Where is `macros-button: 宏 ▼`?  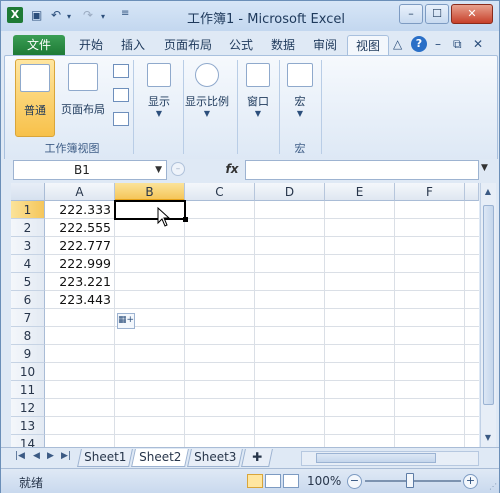
macros-button: 宏 ▼ is located at coordinates (300, 95).